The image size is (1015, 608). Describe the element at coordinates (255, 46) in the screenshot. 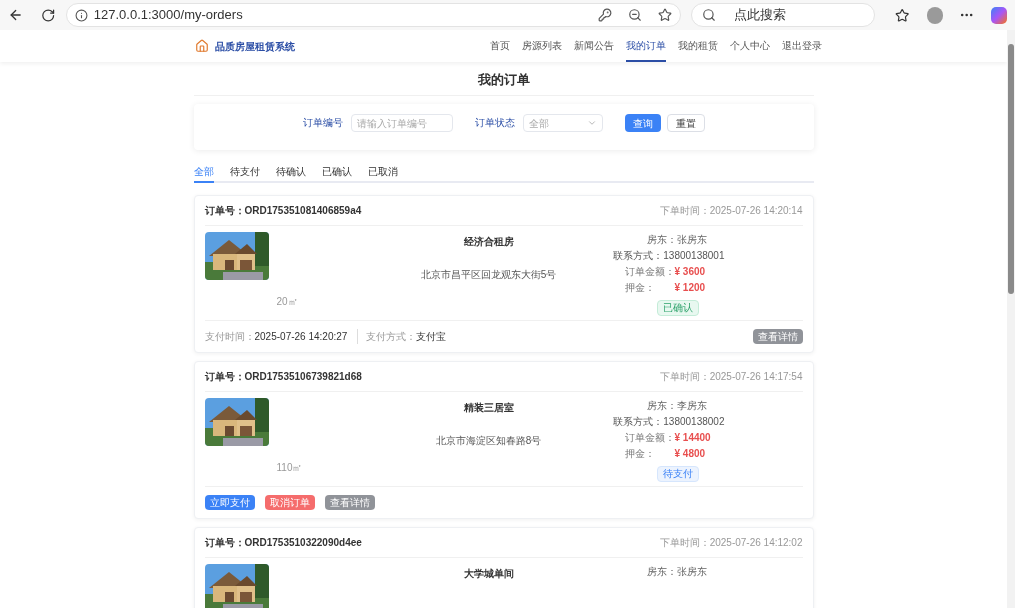

I see `site-brand: 品质房屋租赁系统` at that location.